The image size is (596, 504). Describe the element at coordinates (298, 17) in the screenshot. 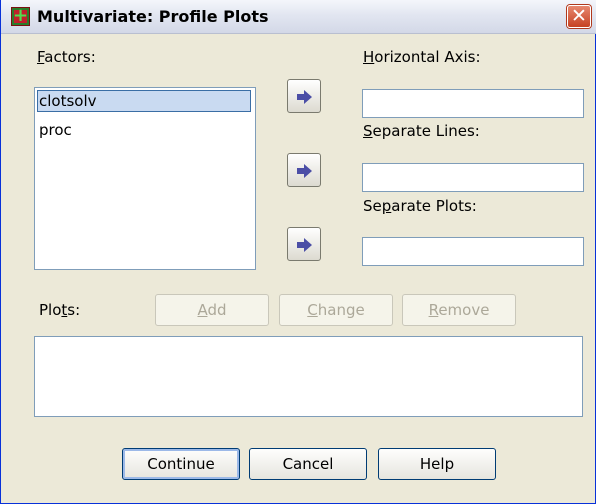

I see `title-bar: Multivariate: Profile Plots ✕` at that location.